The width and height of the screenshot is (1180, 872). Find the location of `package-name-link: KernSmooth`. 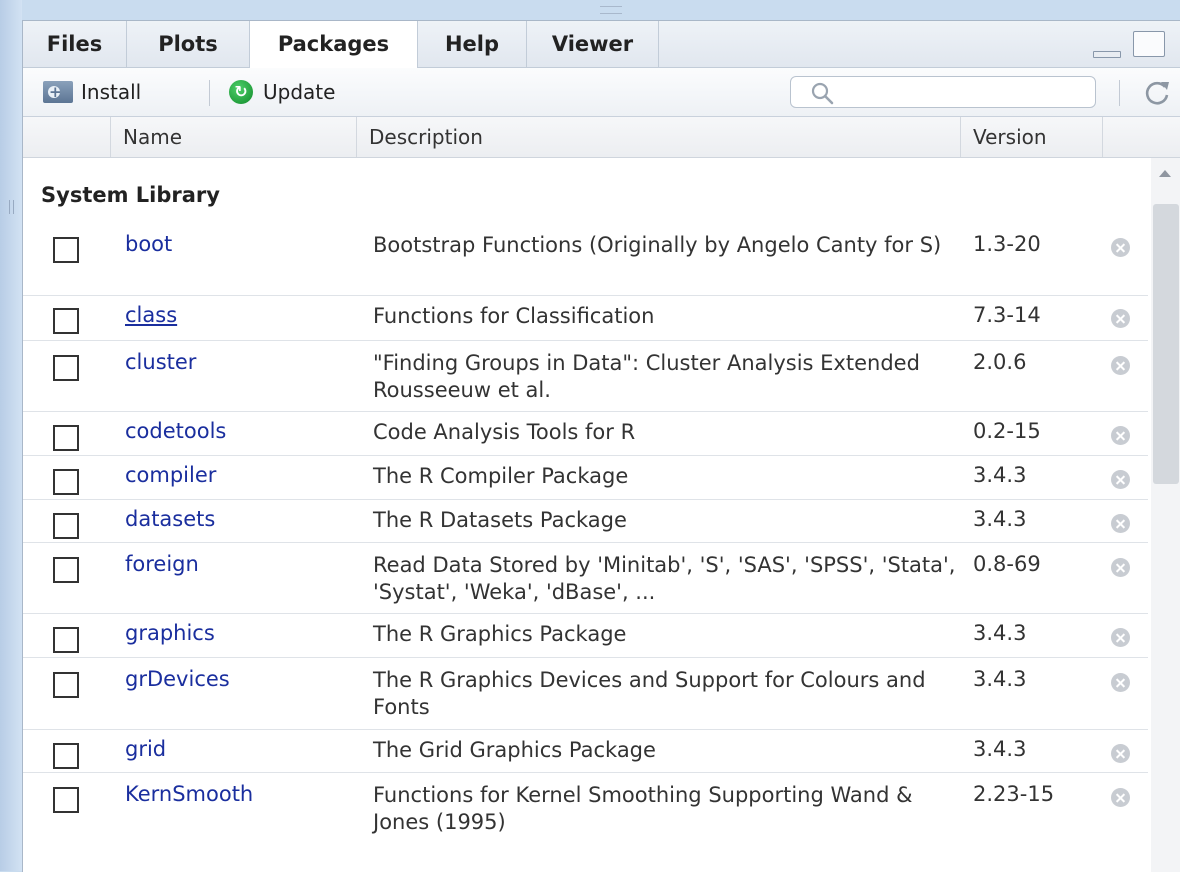

package-name-link: KernSmooth is located at coordinates (189, 794).